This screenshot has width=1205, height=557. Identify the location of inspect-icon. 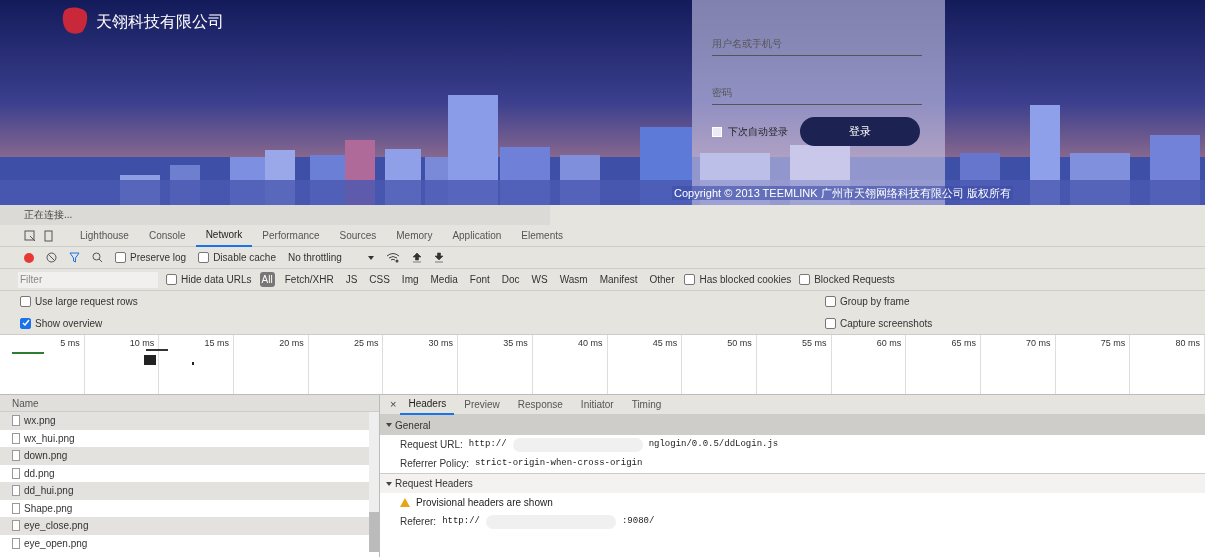
(30, 235).